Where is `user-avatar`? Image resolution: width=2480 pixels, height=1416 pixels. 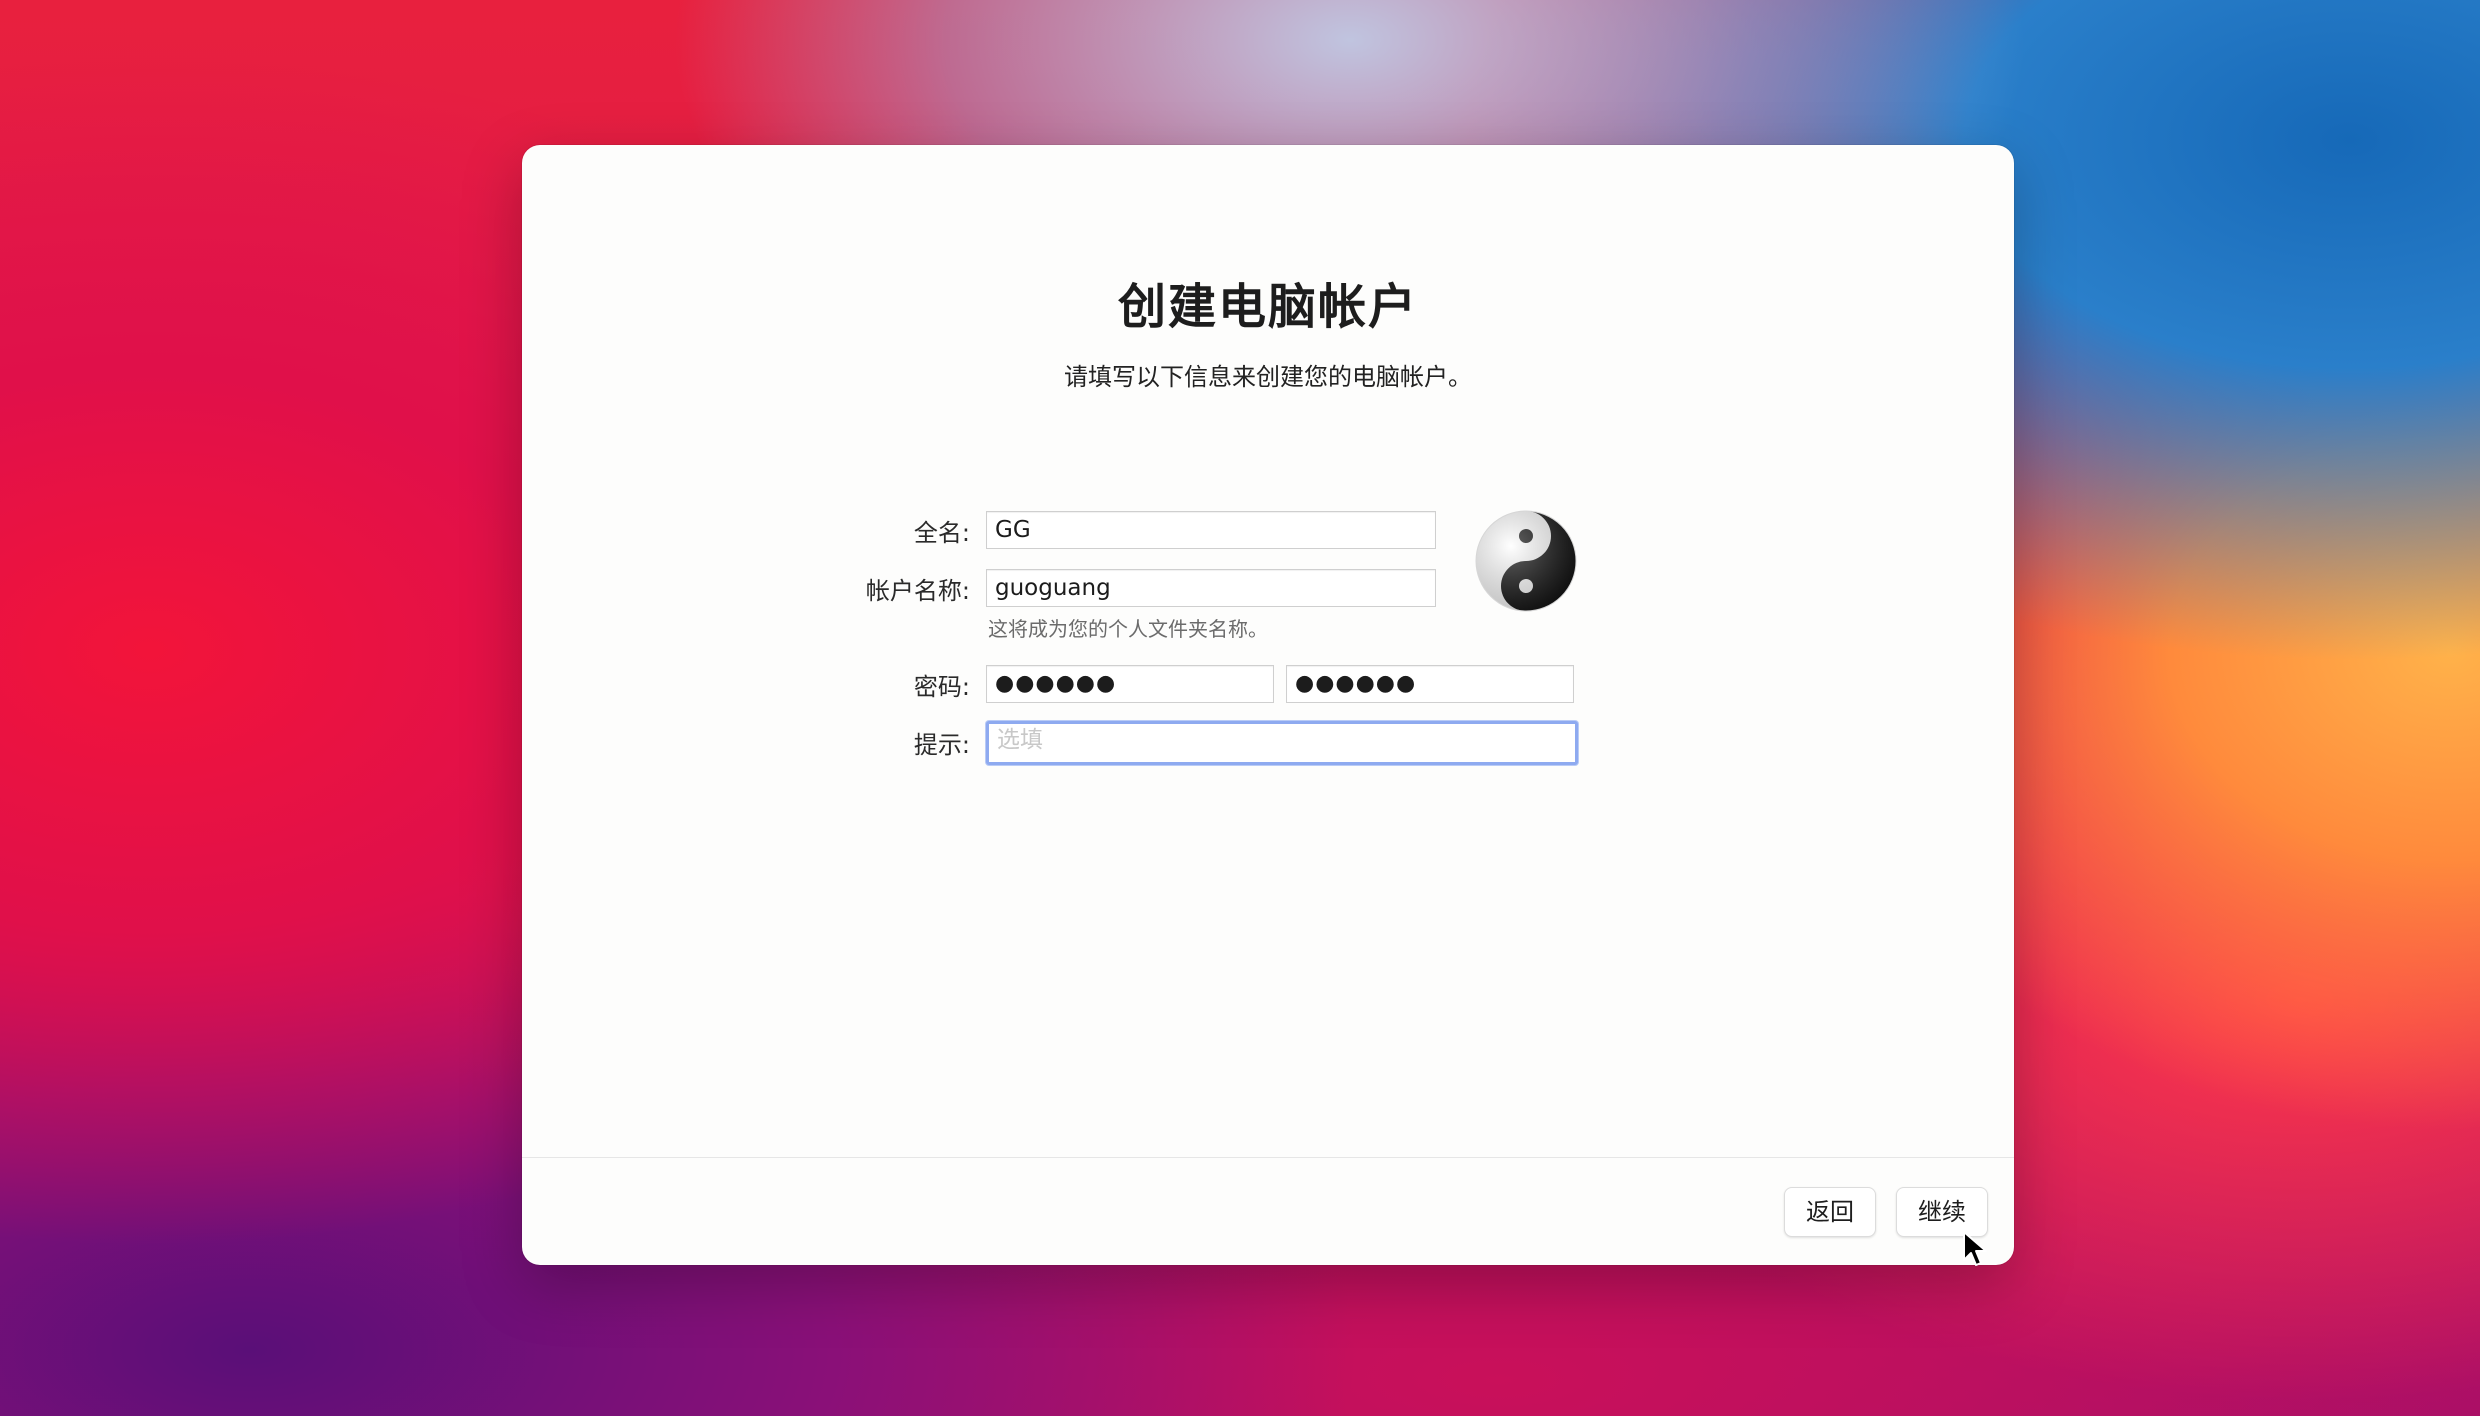 user-avatar is located at coordinates (1526, 561).